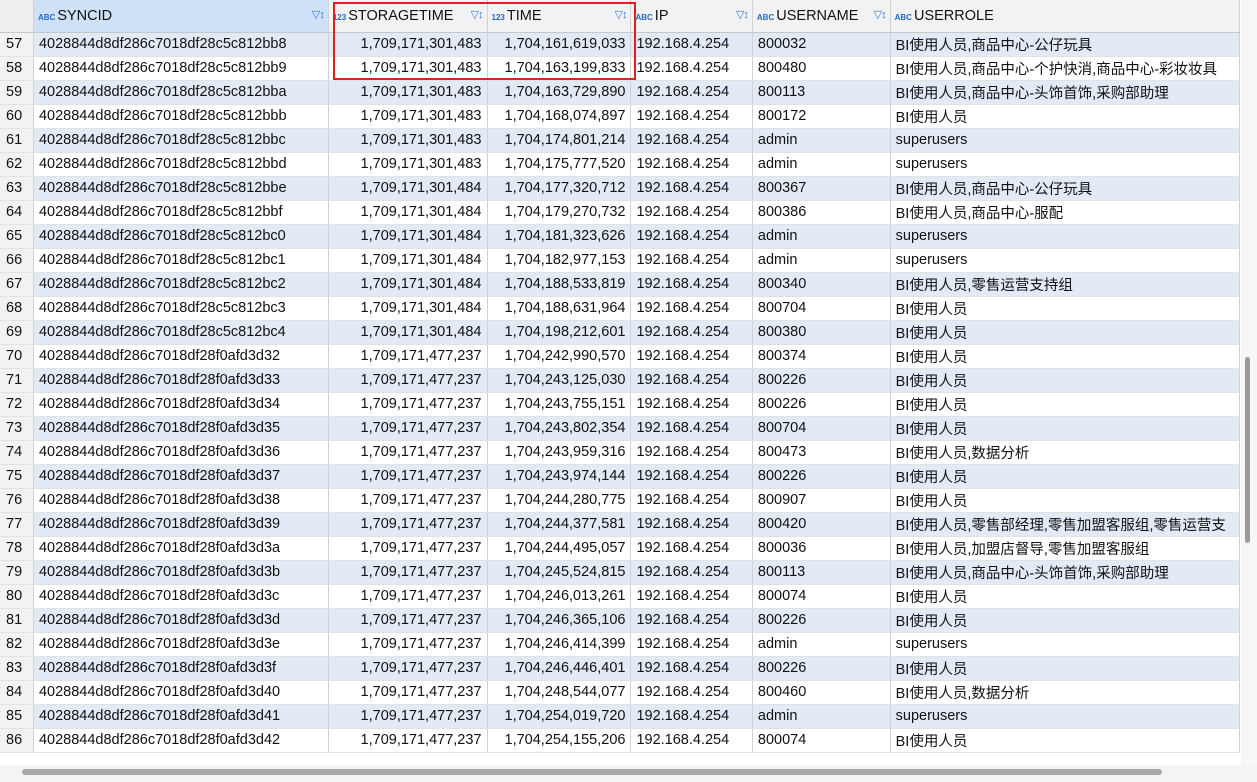 This screenshot has width=1257, height=782. What do you see at coordinates (17, 332) in the screenshot?
I see `row-number: 69` at bounding box center [17, 332].